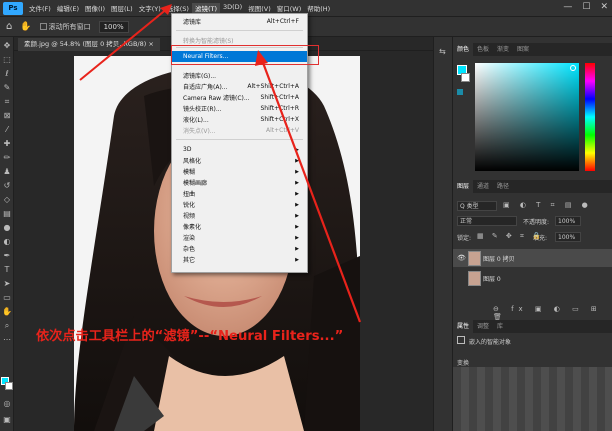  I want to click on instruction-caption: 依次点击工具栏上的“滤镜”--“Neural Filters...”, so click(190, 336).